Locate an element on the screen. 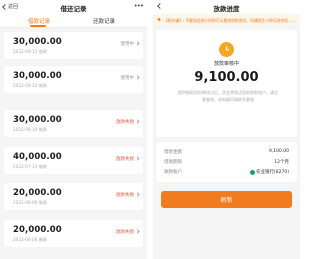 The height and width of the screenshot is (259, 320). detail-row-amount: 借款金额 9,100.00 is located at coordinates (226, 153).